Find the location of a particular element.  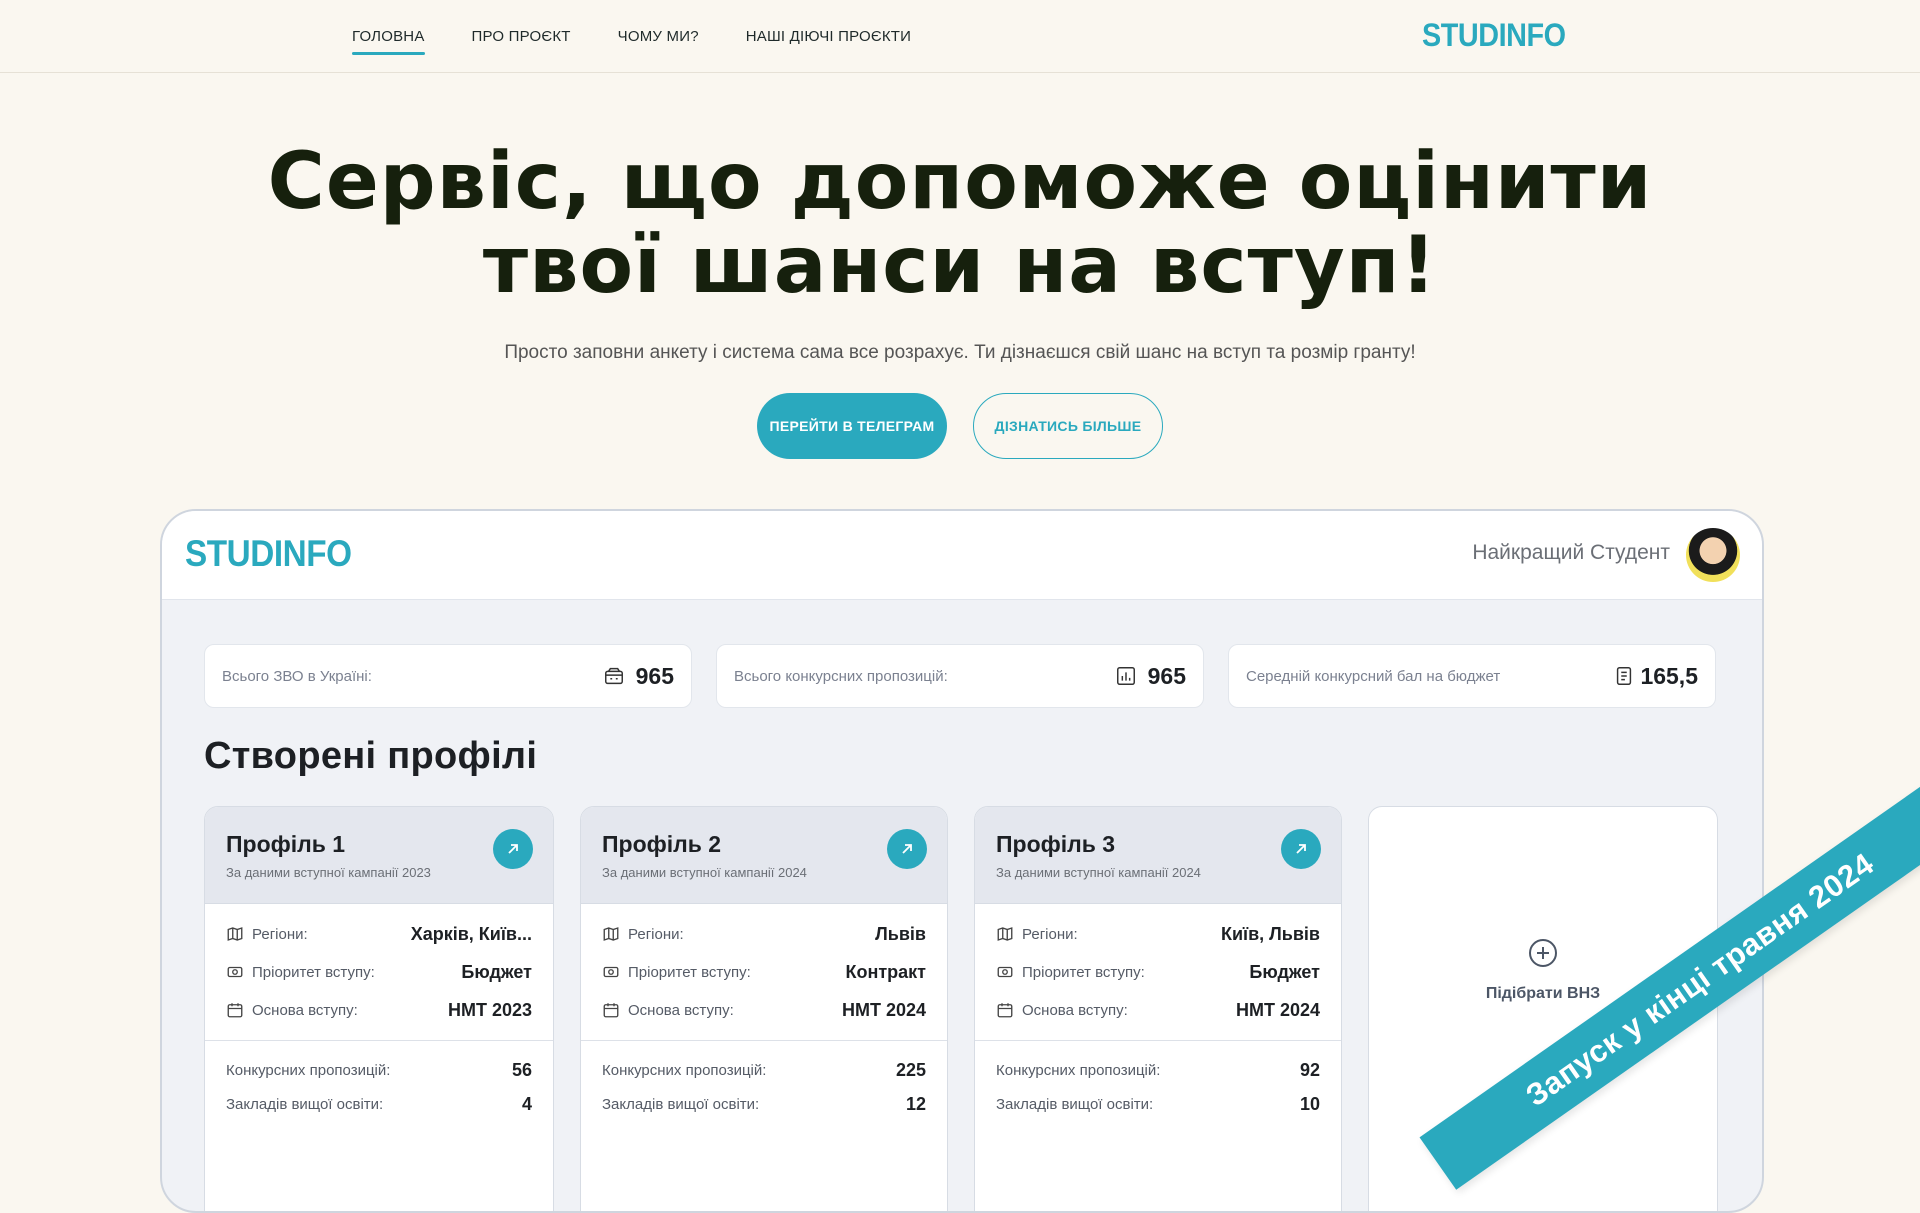

row-offers: Конкурсних пропозицій: 225 is located at coordinates (764, 1071).